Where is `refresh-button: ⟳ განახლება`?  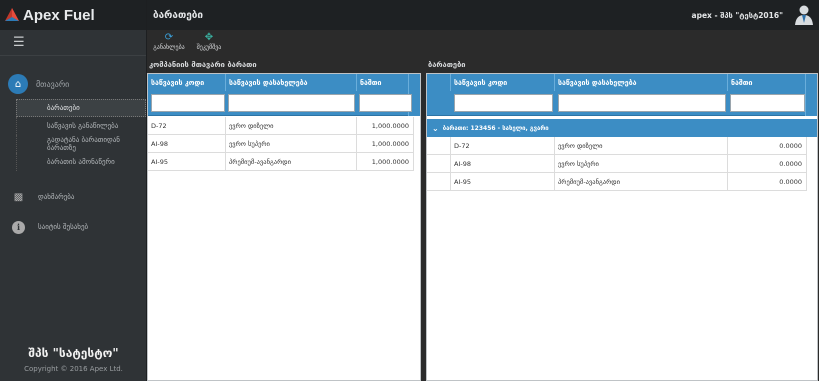 refresh-button: ⟳ განახლება is located at coordinates (169, 43).